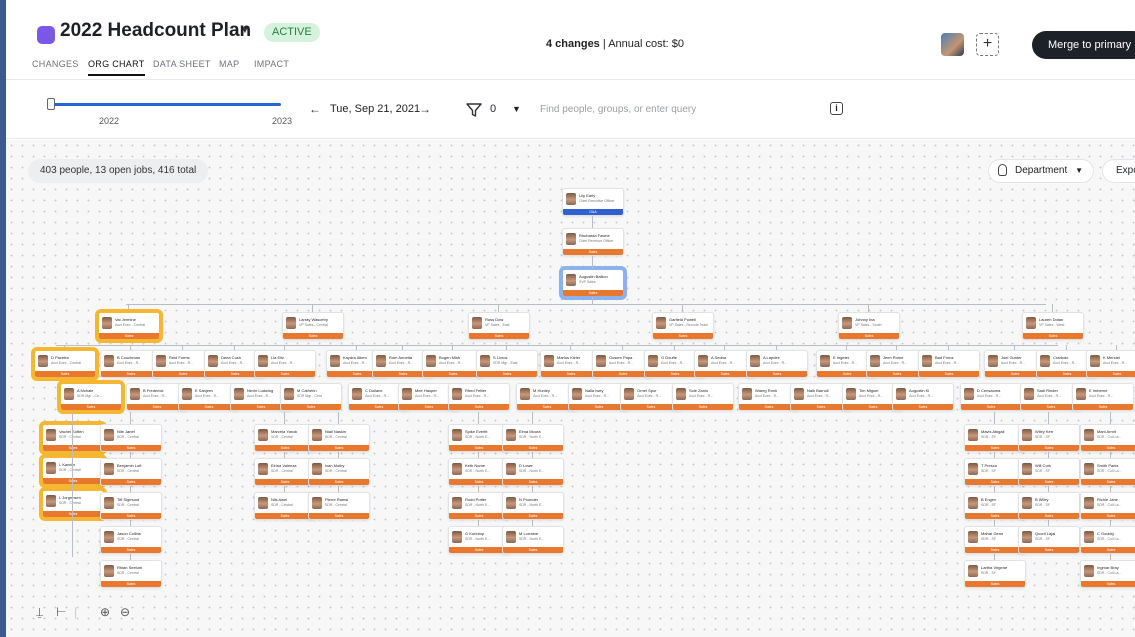  I want to click on person-card: Mani Armit SDR - Coll La... Sales, so click(1107, 438).